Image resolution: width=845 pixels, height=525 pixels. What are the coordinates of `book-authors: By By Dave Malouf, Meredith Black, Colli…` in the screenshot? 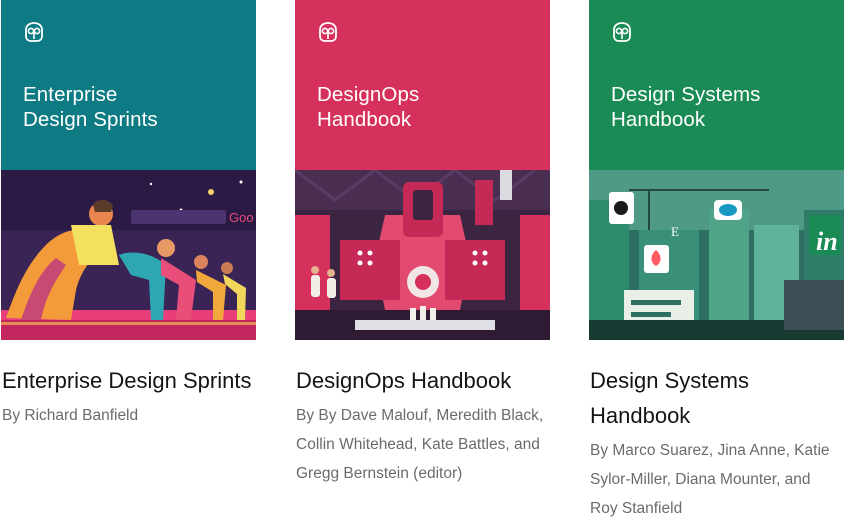 It's located at (420, 444).